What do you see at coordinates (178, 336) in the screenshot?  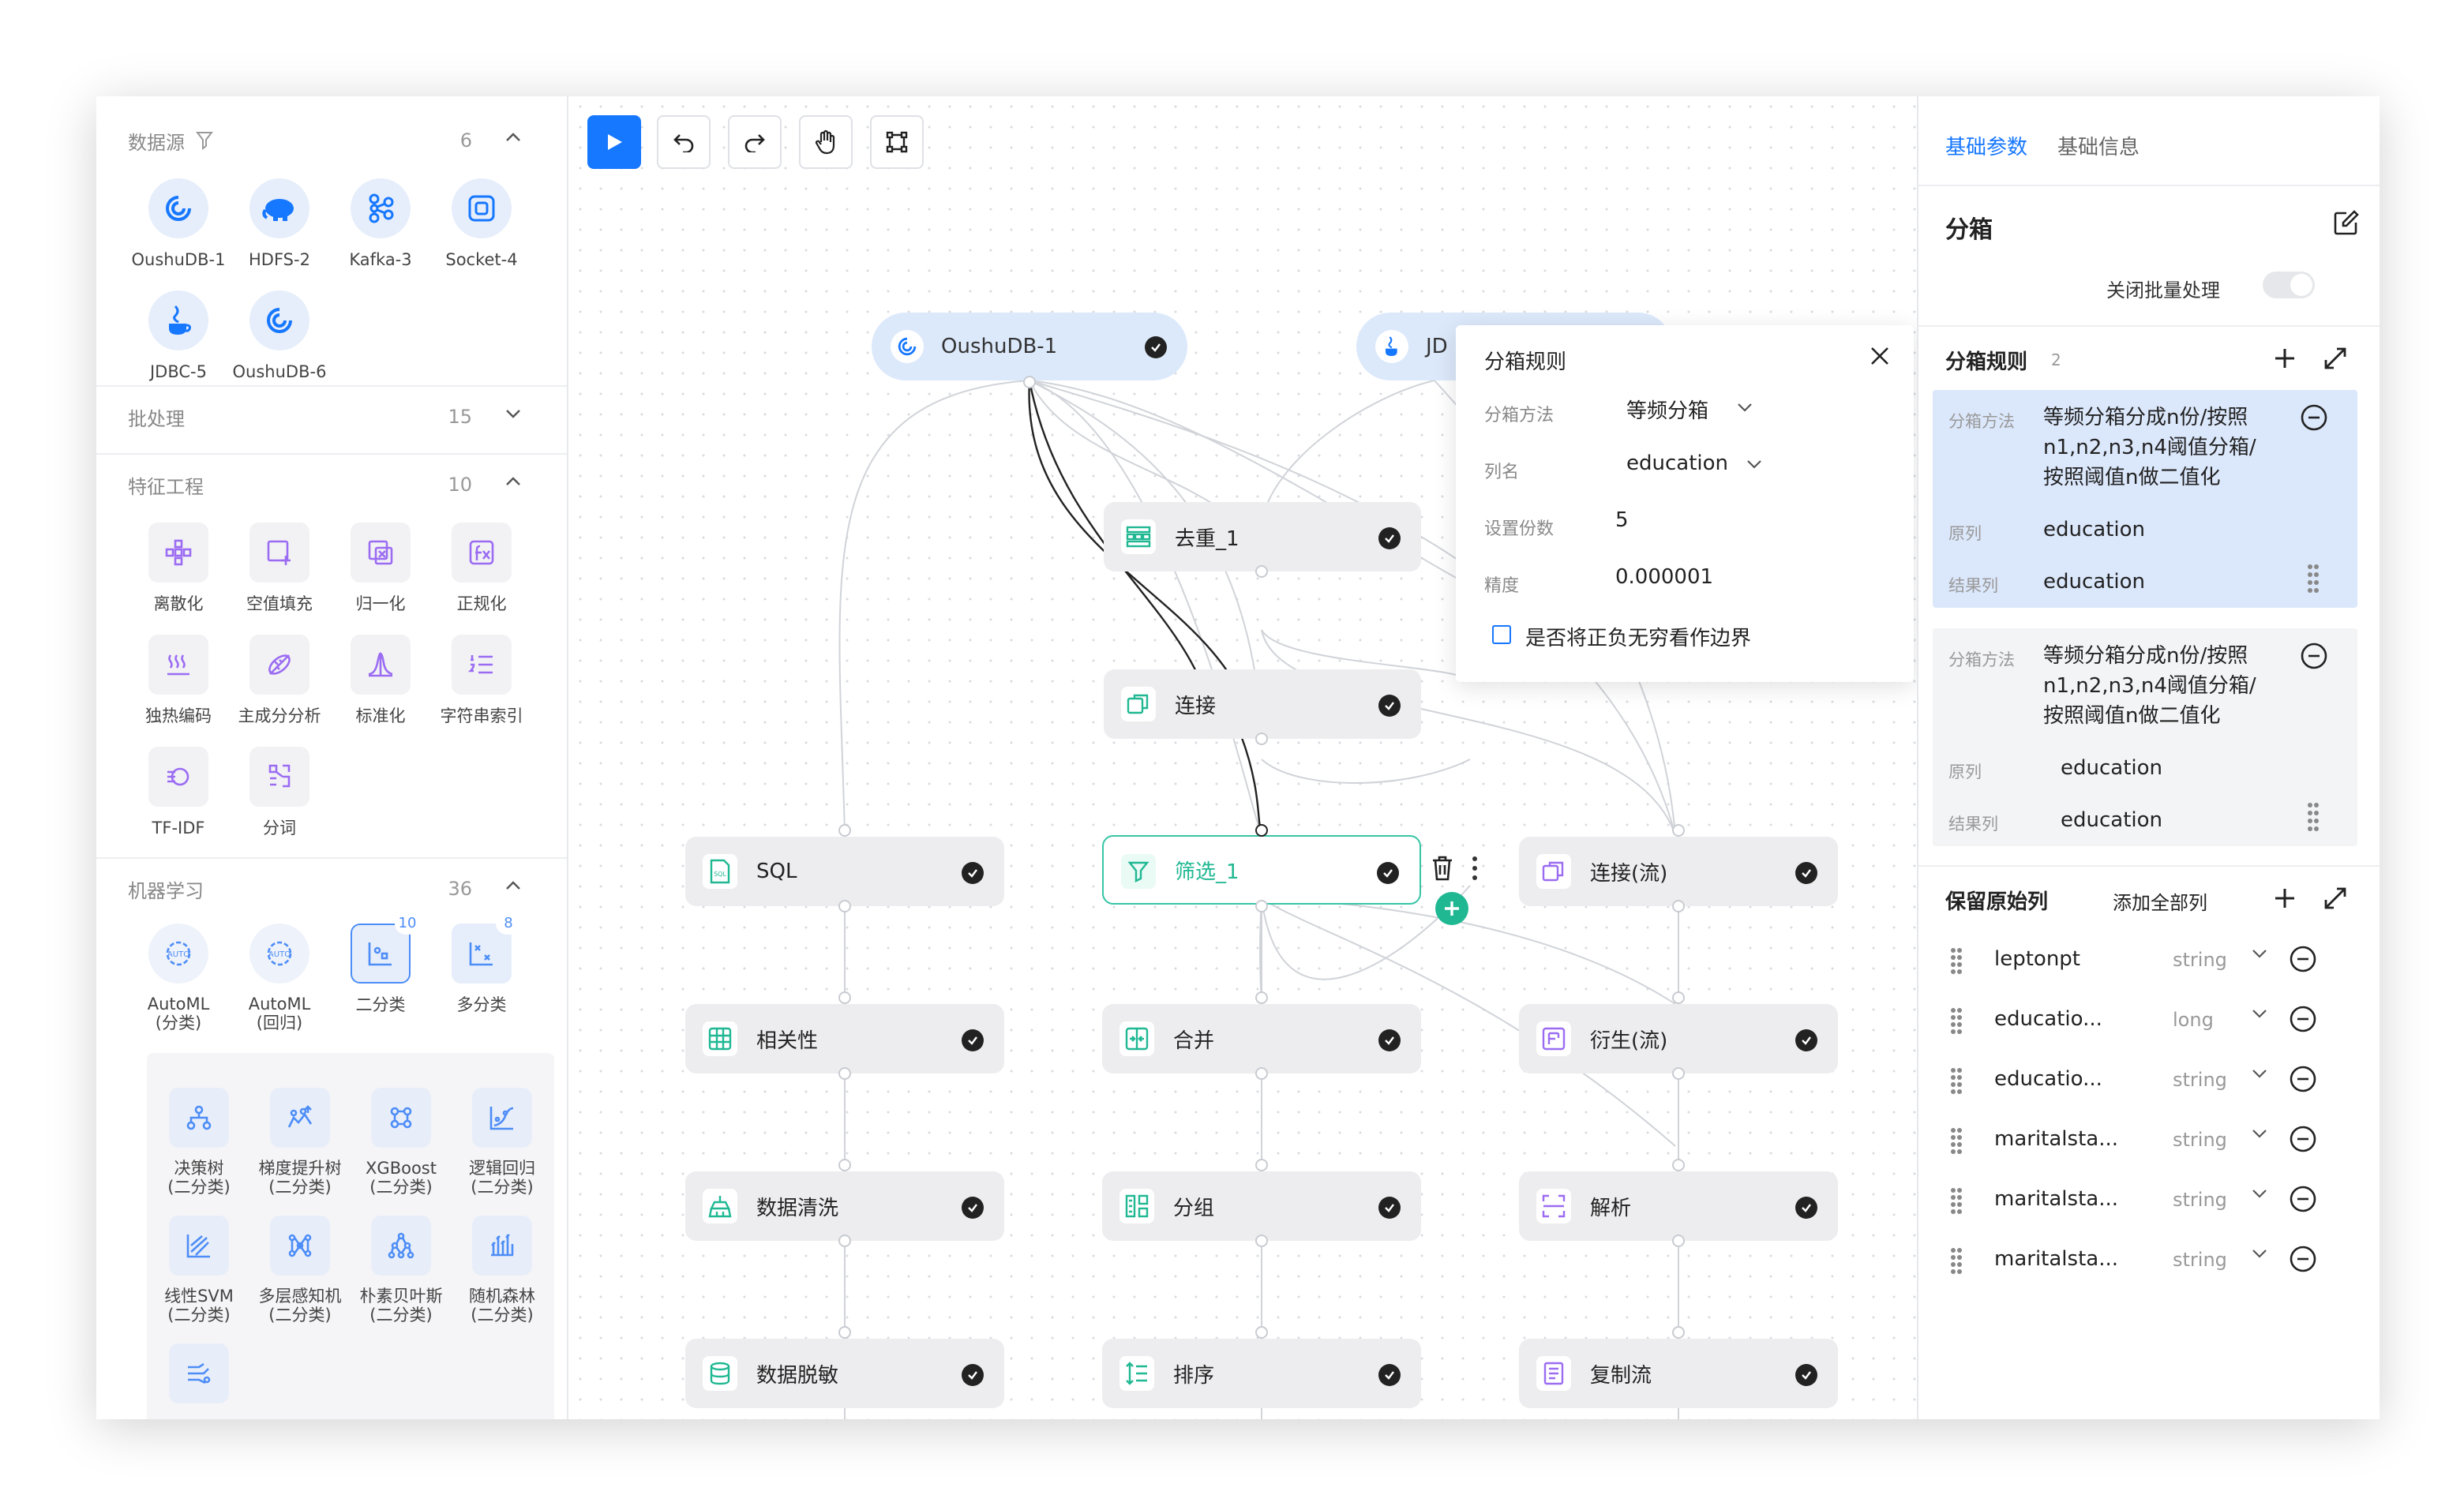 I see `source-jdbc-5: JDBC-5` at bounding box center [178, 336].